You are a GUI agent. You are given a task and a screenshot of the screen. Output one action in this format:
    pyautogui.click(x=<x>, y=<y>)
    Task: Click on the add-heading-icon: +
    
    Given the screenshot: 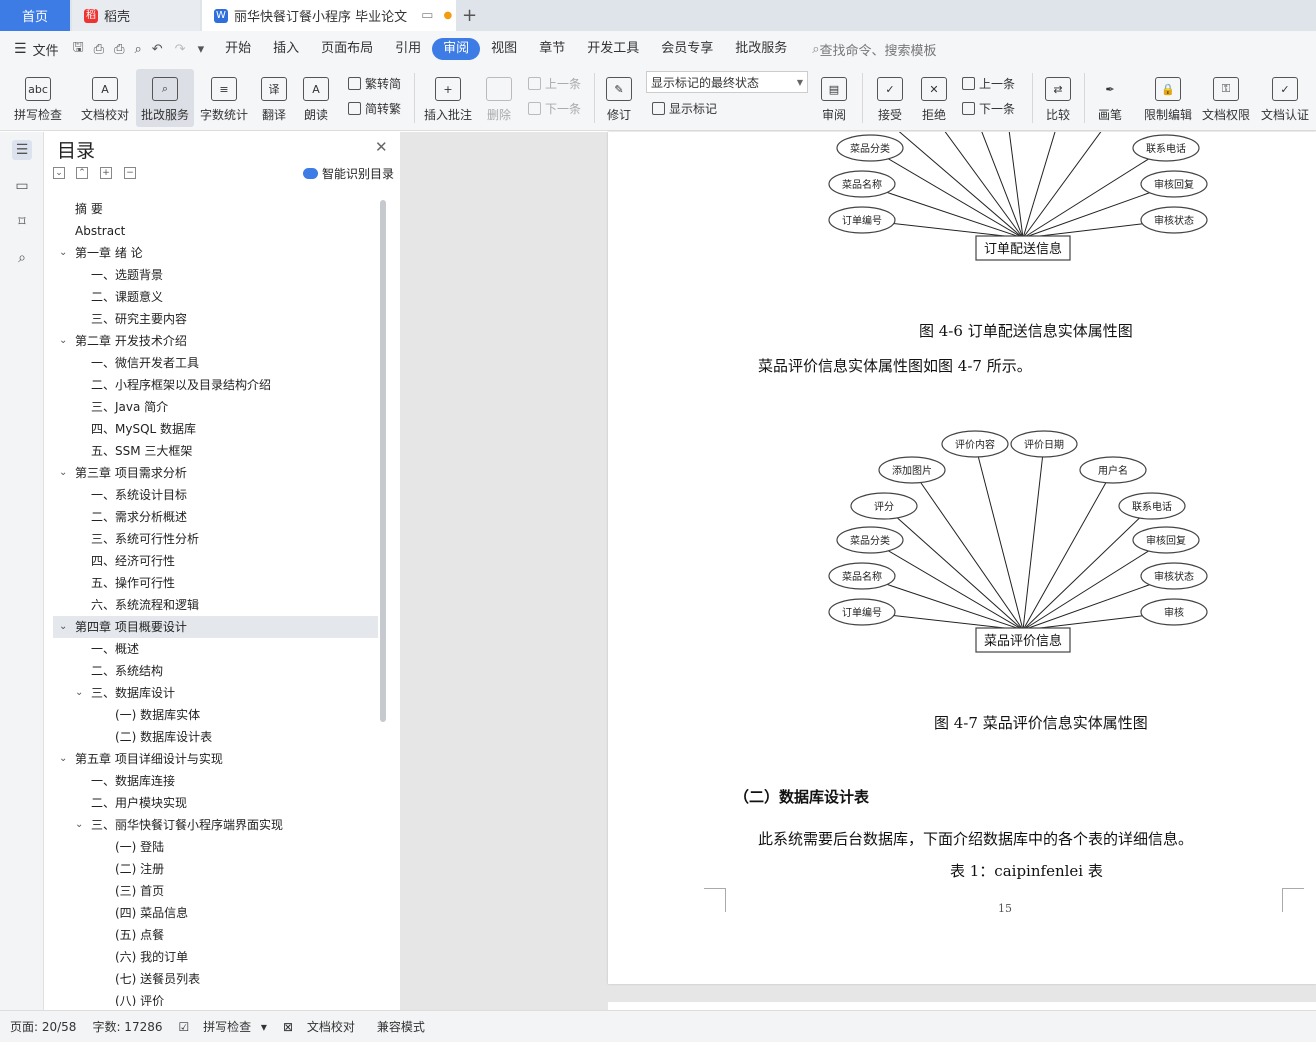 What is the action you would take?
    pyautogui.click(x=106, y=173)
    